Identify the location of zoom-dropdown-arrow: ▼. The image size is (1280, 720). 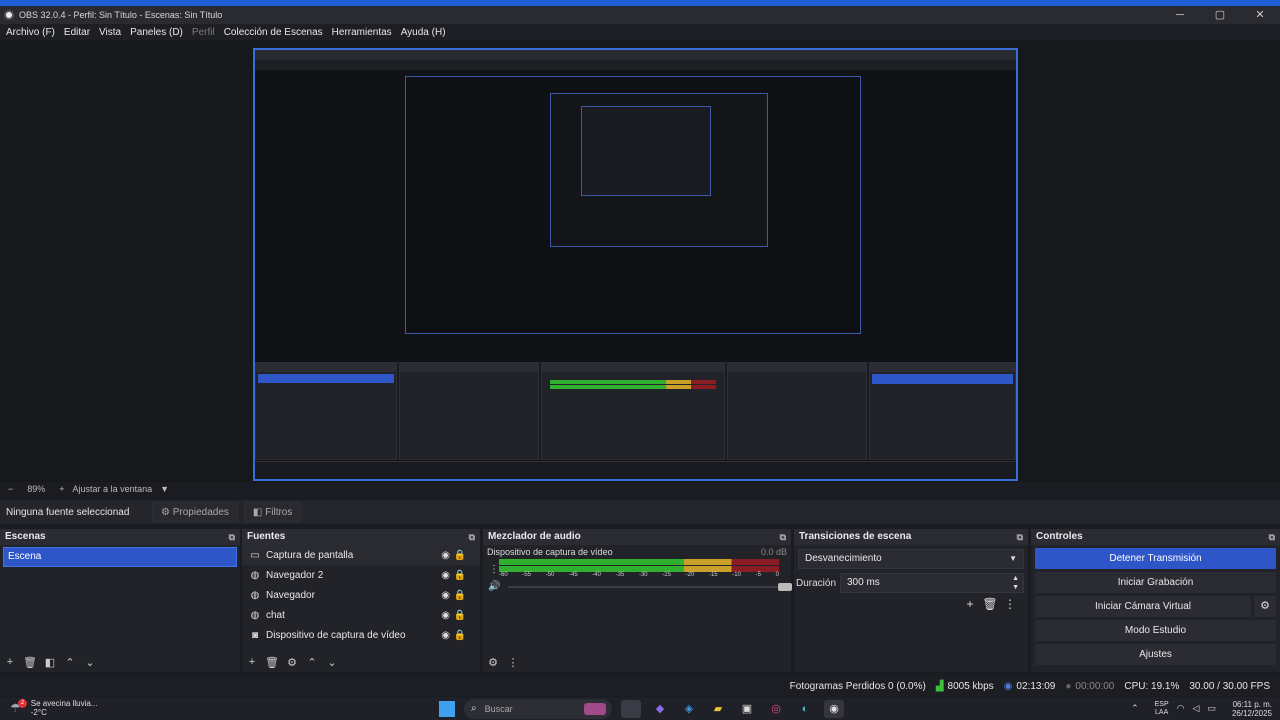
(164, 489).